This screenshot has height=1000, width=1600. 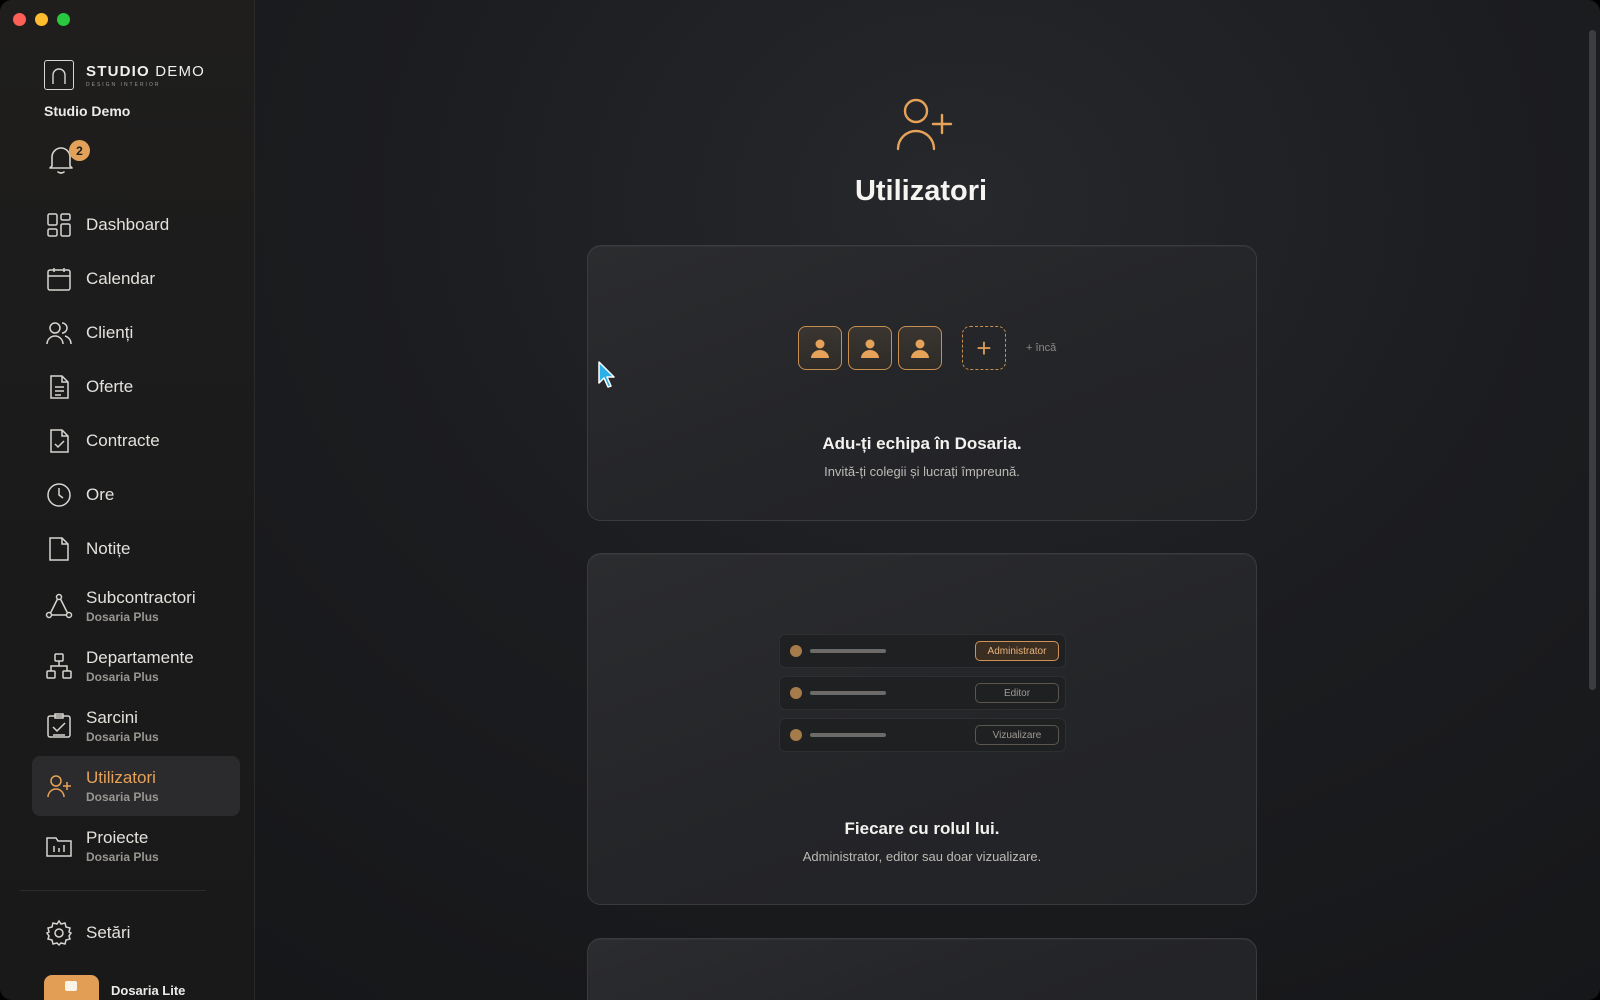 I want to click on plan-label: Dosaria Lite, so click(x=148, y=990).